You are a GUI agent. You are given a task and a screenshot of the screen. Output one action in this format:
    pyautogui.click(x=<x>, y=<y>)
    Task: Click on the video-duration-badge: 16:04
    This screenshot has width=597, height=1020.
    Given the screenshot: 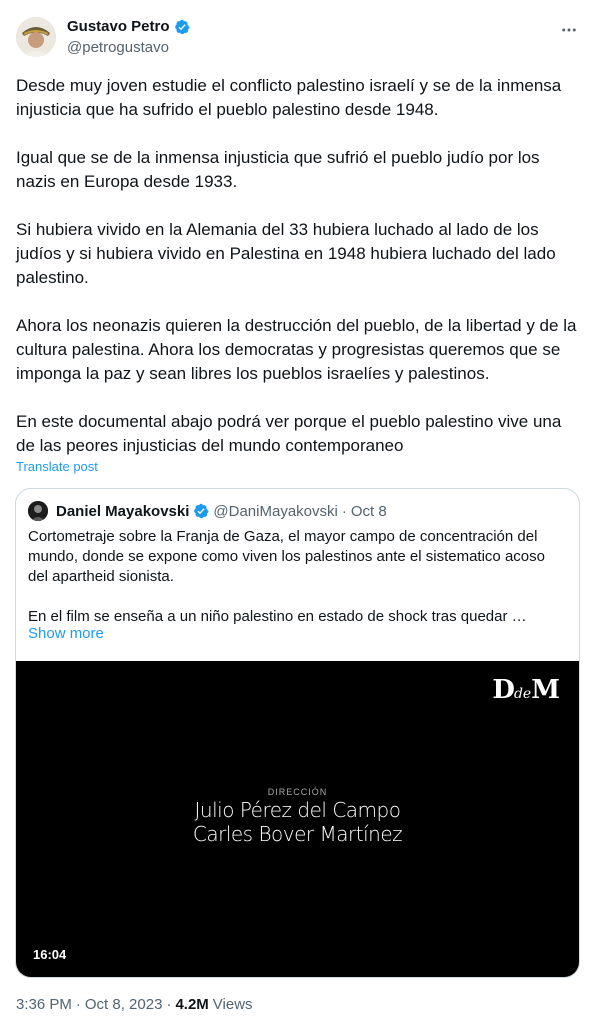 What is the action you would take?
    pyautogui.click(x=50, y=954)
    